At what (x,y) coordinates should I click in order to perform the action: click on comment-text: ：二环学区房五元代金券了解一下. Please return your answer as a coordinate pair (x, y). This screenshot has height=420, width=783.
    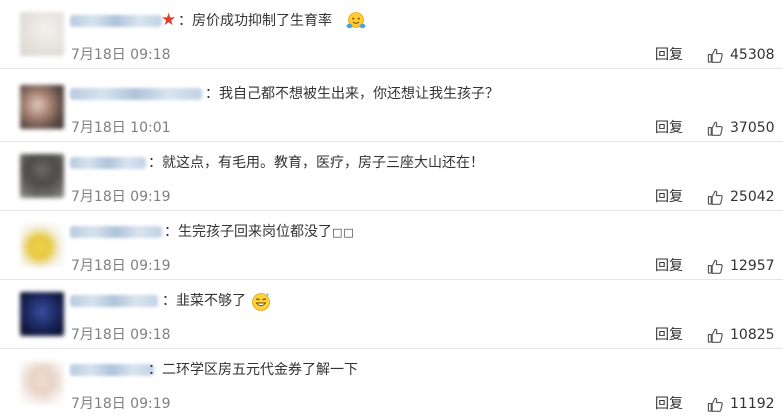
    Looking at the image, I should click on (253, 370).